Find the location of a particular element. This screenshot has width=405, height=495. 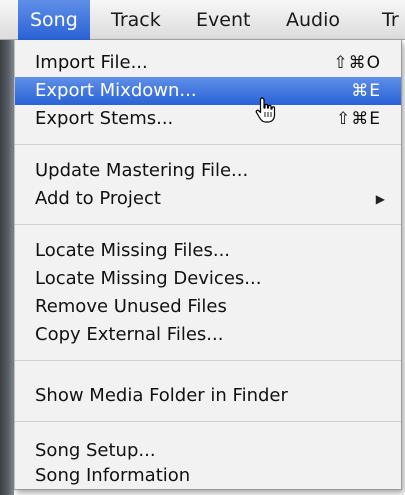

menu-item-label: Add to Project is located at coordinates (98, 198).